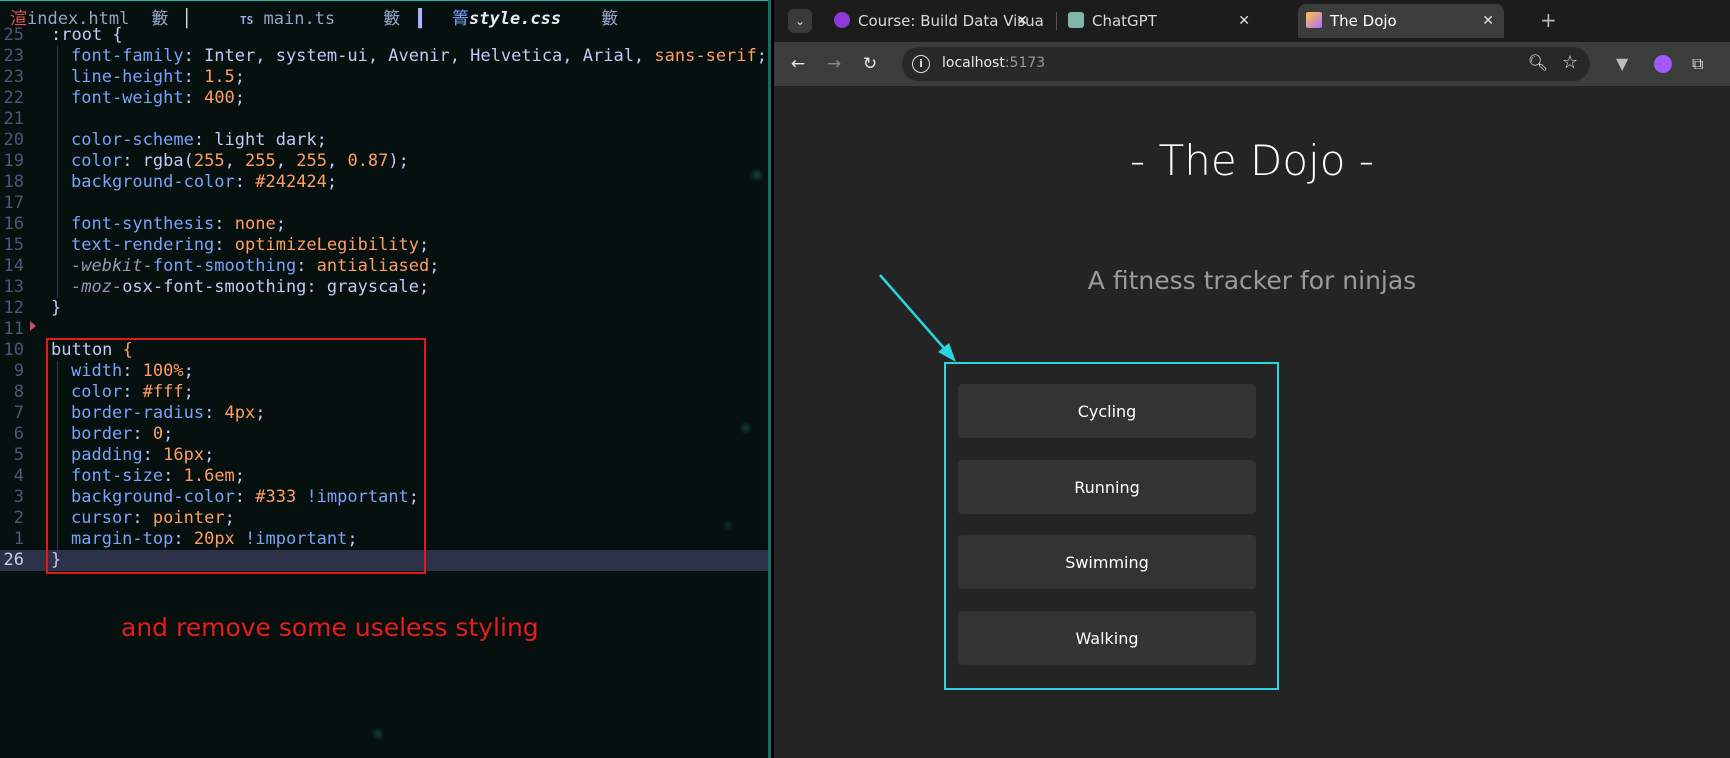  What do you see at coordinates (13, 98) in the screenshot?
I see `line-number: 22` at bounding box center [13, 98].